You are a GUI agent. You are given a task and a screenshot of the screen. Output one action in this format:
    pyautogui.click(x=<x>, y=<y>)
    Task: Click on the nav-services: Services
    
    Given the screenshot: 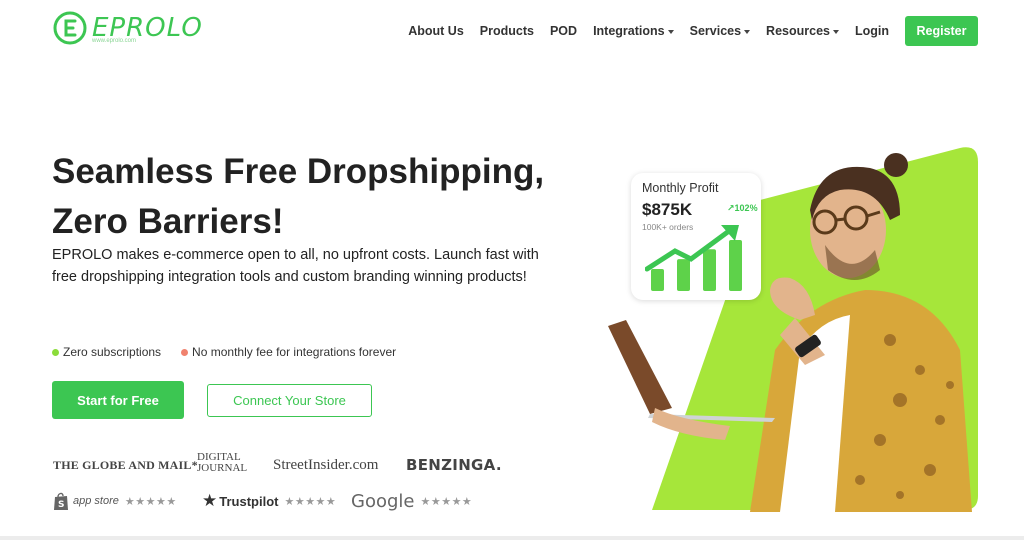 What is the action you would take?
    pyautogui.click(x=720, y=31)
    